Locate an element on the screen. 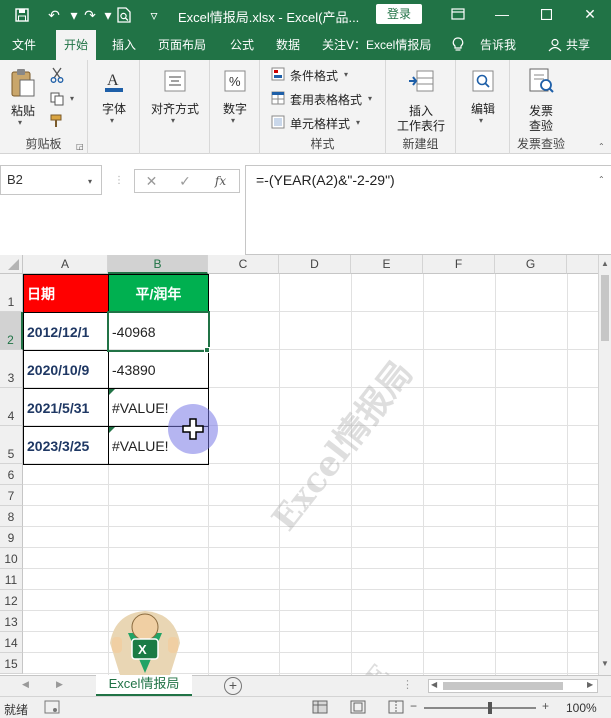 This screenshot has height=718, width=611. date-cell: 2020/10/9 is located at coordinates (66, 369).